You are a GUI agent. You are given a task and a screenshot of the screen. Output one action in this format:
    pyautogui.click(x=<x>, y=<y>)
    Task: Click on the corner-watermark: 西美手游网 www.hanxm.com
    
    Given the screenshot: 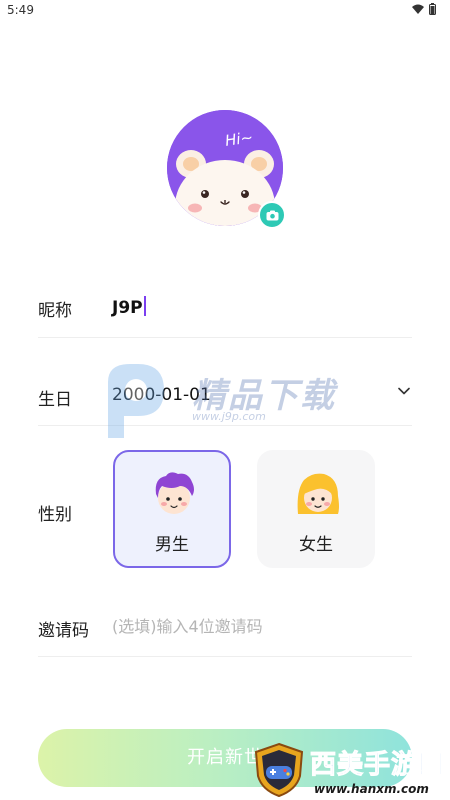 What is the action you would take?
    pyautogui.click(x=351, y=770)
    